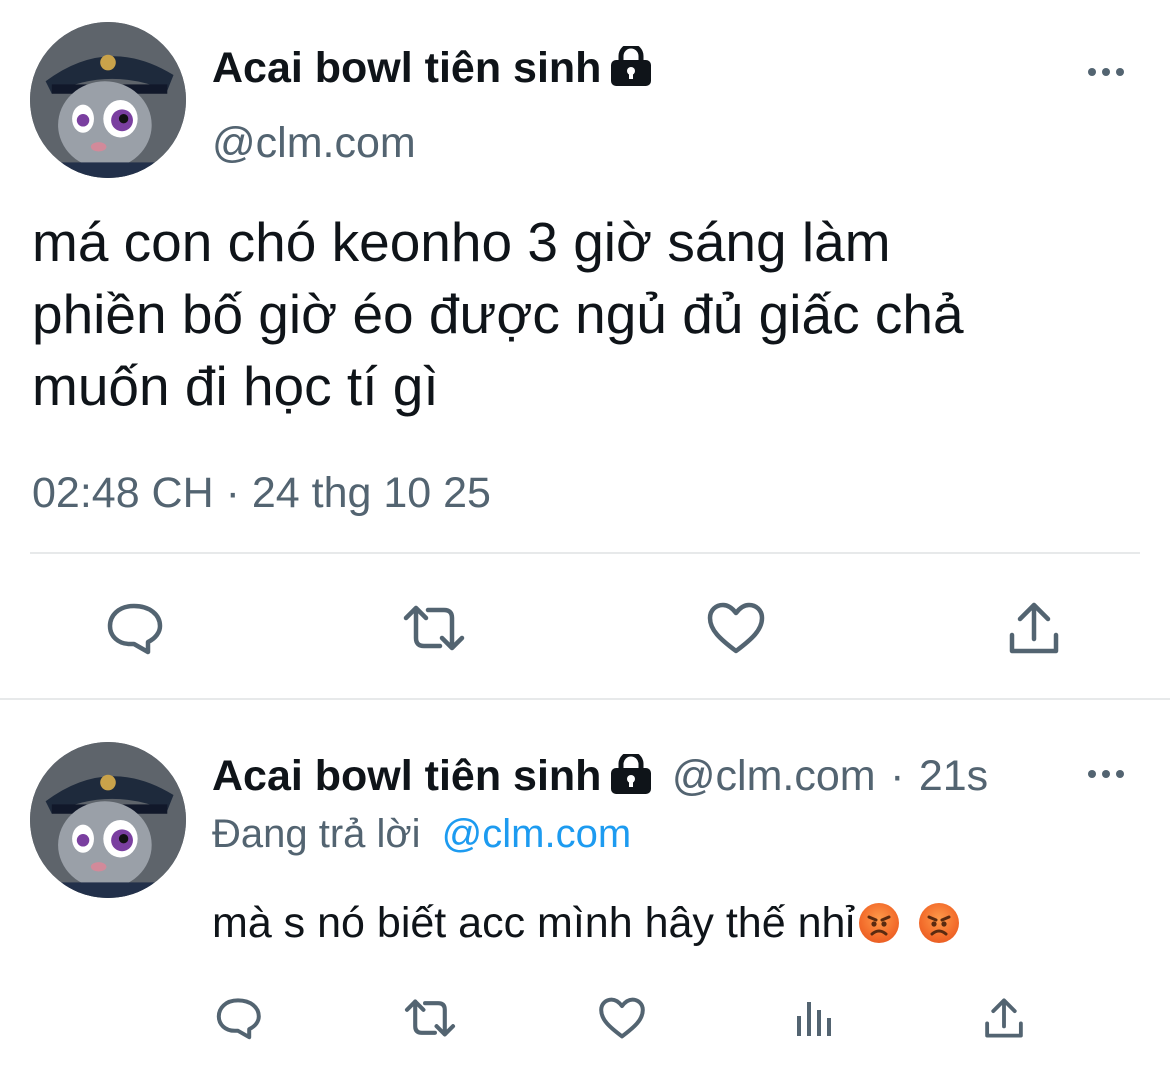 The height and width of the screenshot is (1065, 1170). What do you see at coordinates (533, 923) in the screenshot?
I see `reply-text-body: mà s nó biết acc mình hây thế nhỉ` at bounding box center [533, 923].